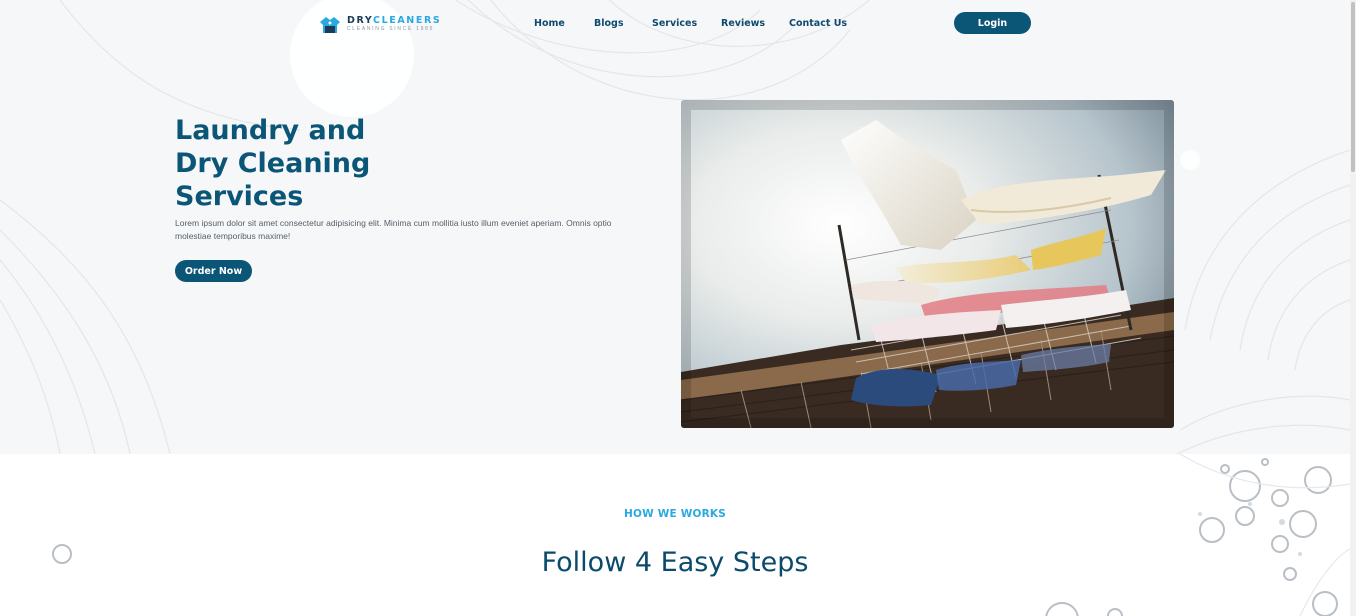  Describe the element at coordinates (992, 23) in the screenshot. I see `login-button: Login` at that location.